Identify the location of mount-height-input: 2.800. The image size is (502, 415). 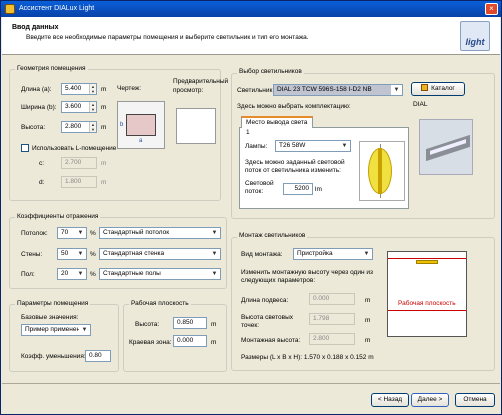
(332, 339).